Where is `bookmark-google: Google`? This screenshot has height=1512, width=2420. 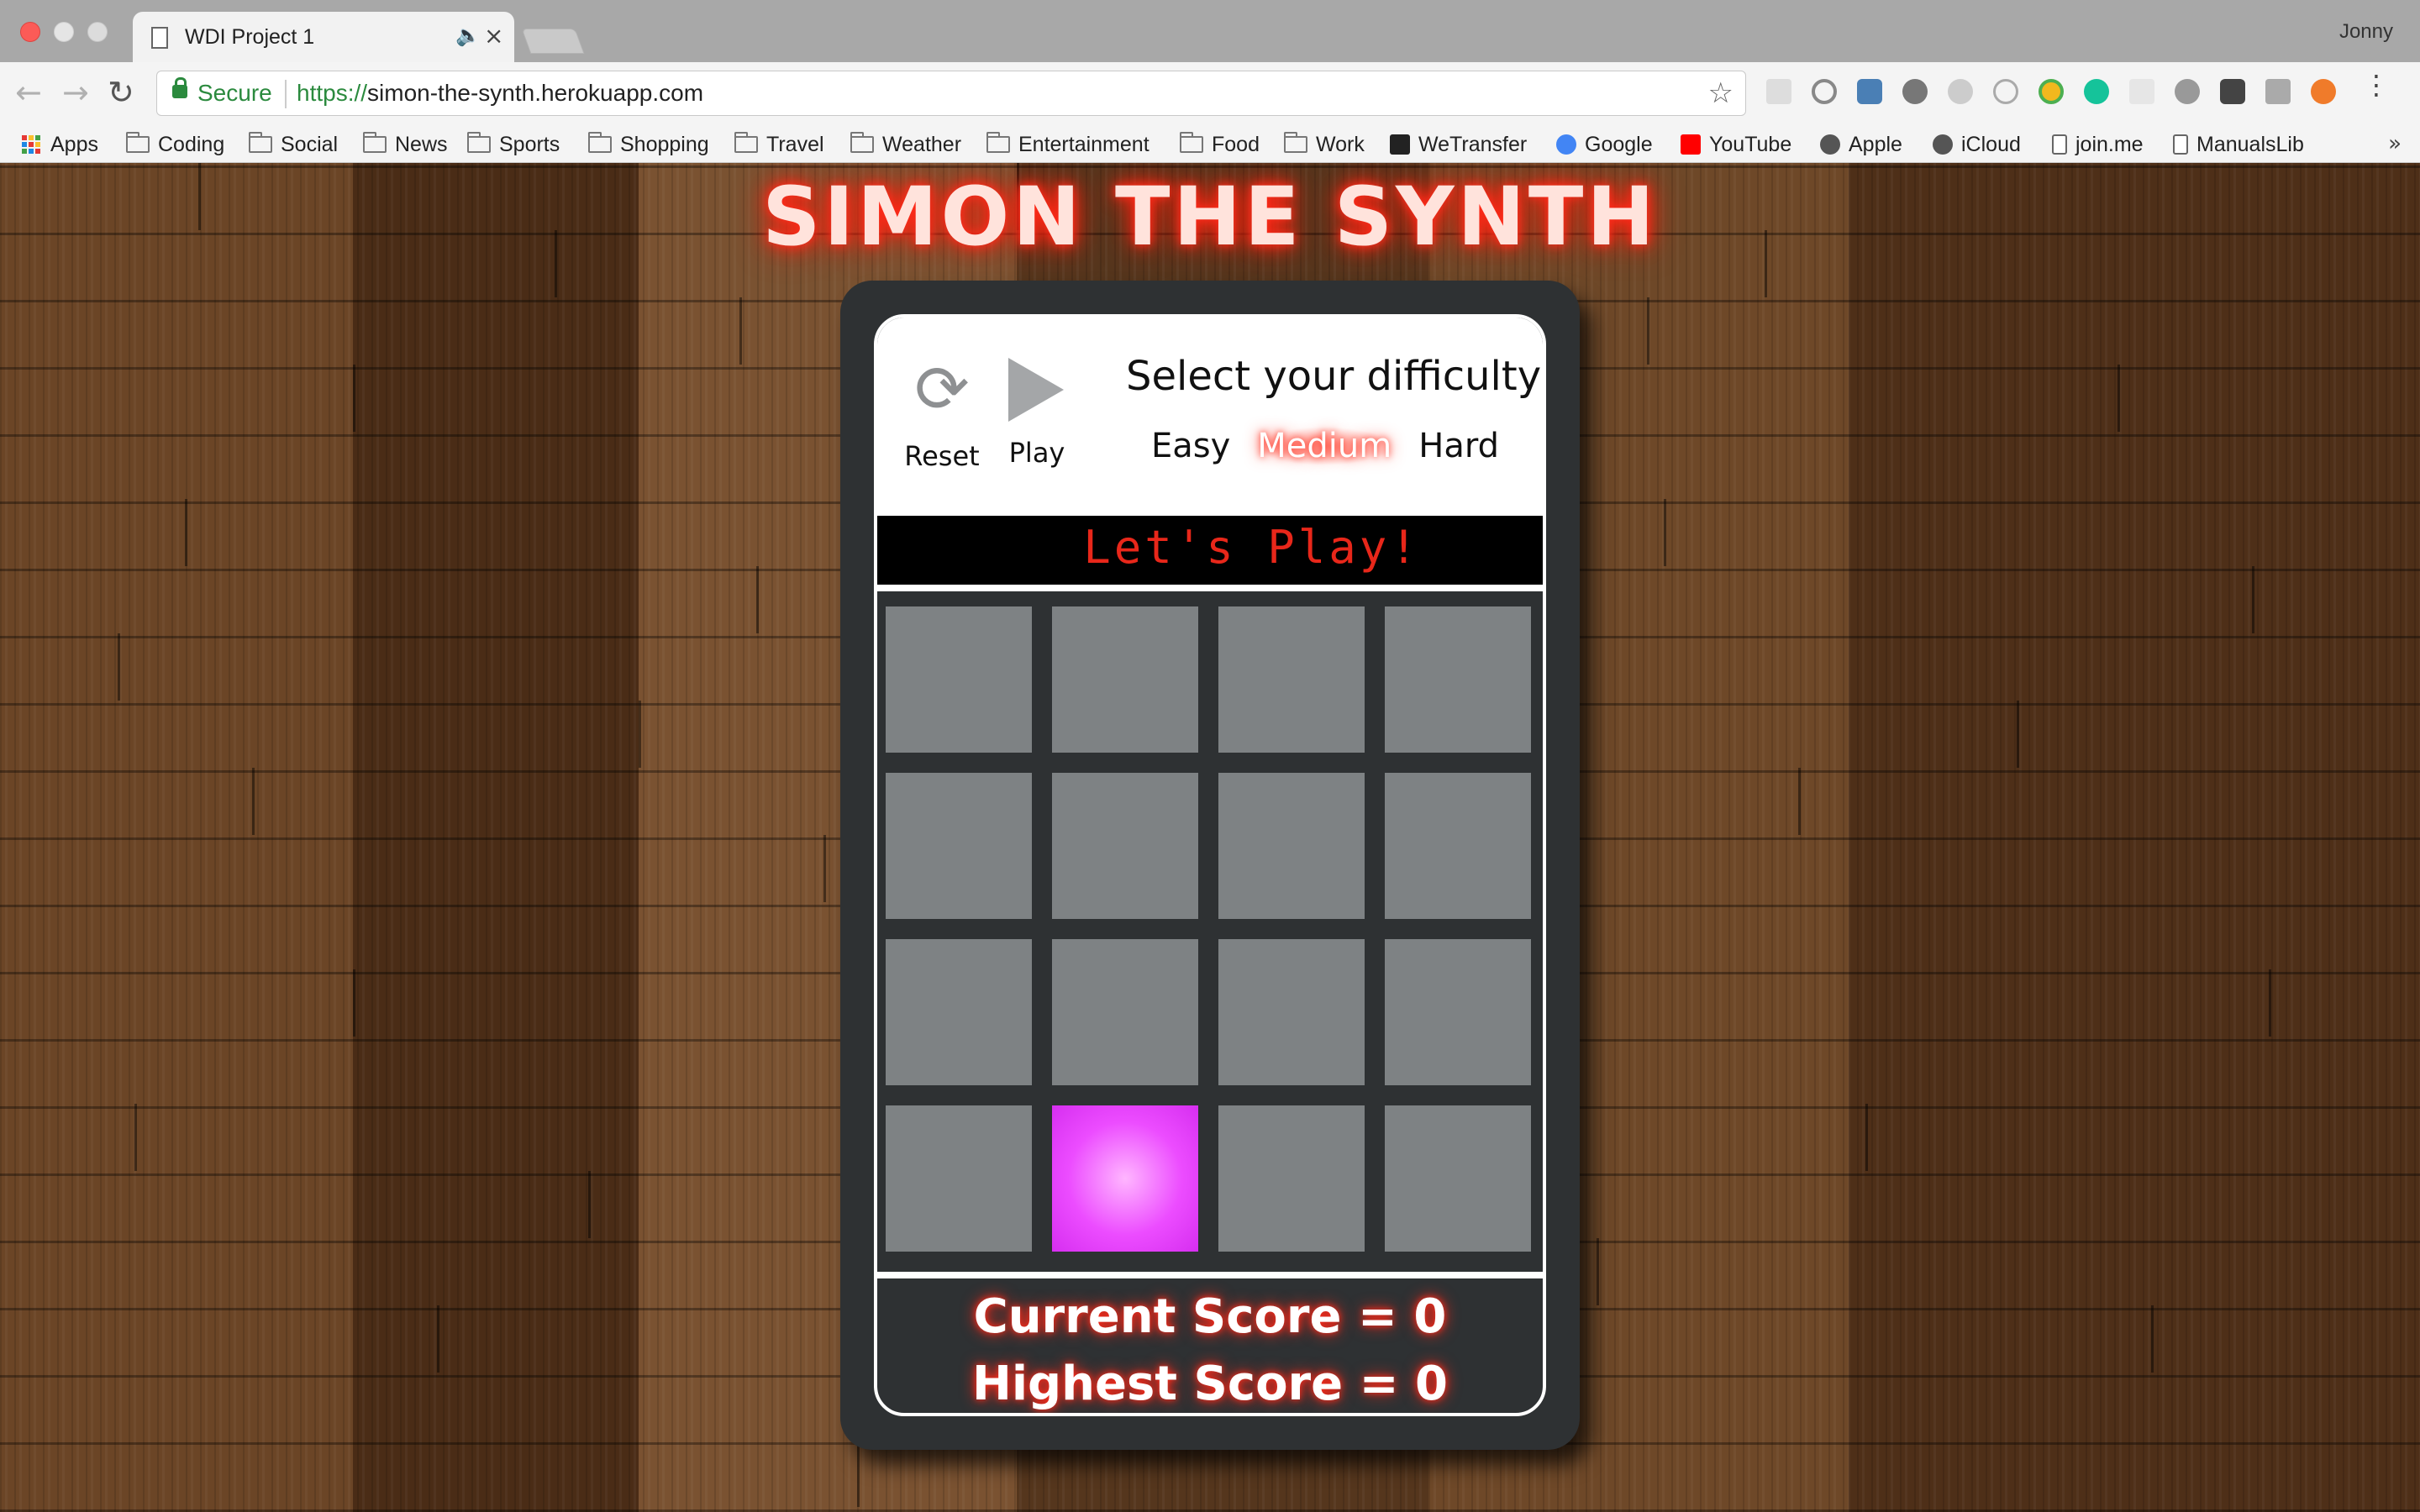
bookmark-google: Google is located at coordinates (1604, 144).